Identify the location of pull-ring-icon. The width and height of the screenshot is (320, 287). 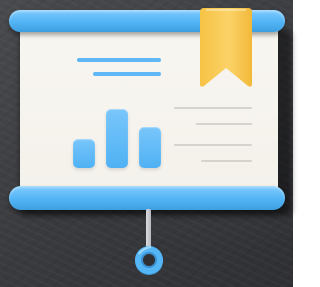
(149, 260).